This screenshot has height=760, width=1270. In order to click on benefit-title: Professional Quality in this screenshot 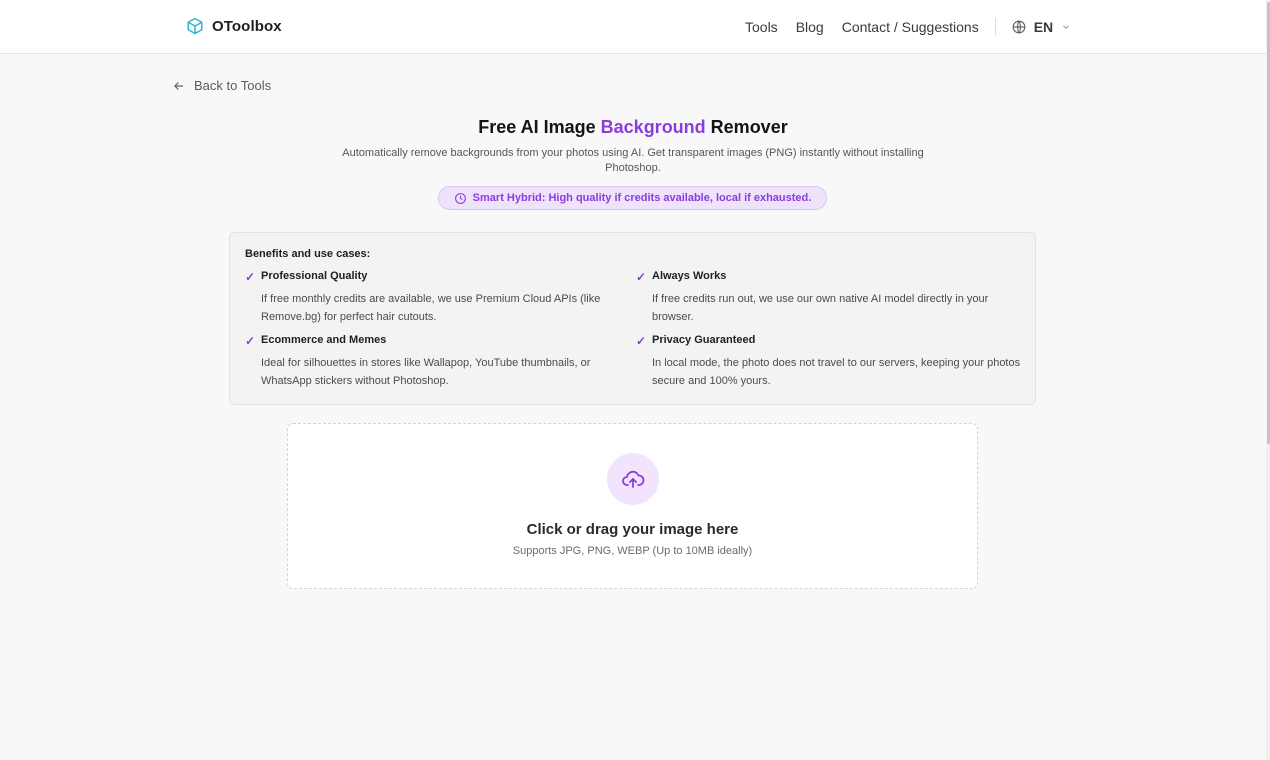, I will do `click(314, 276)`.